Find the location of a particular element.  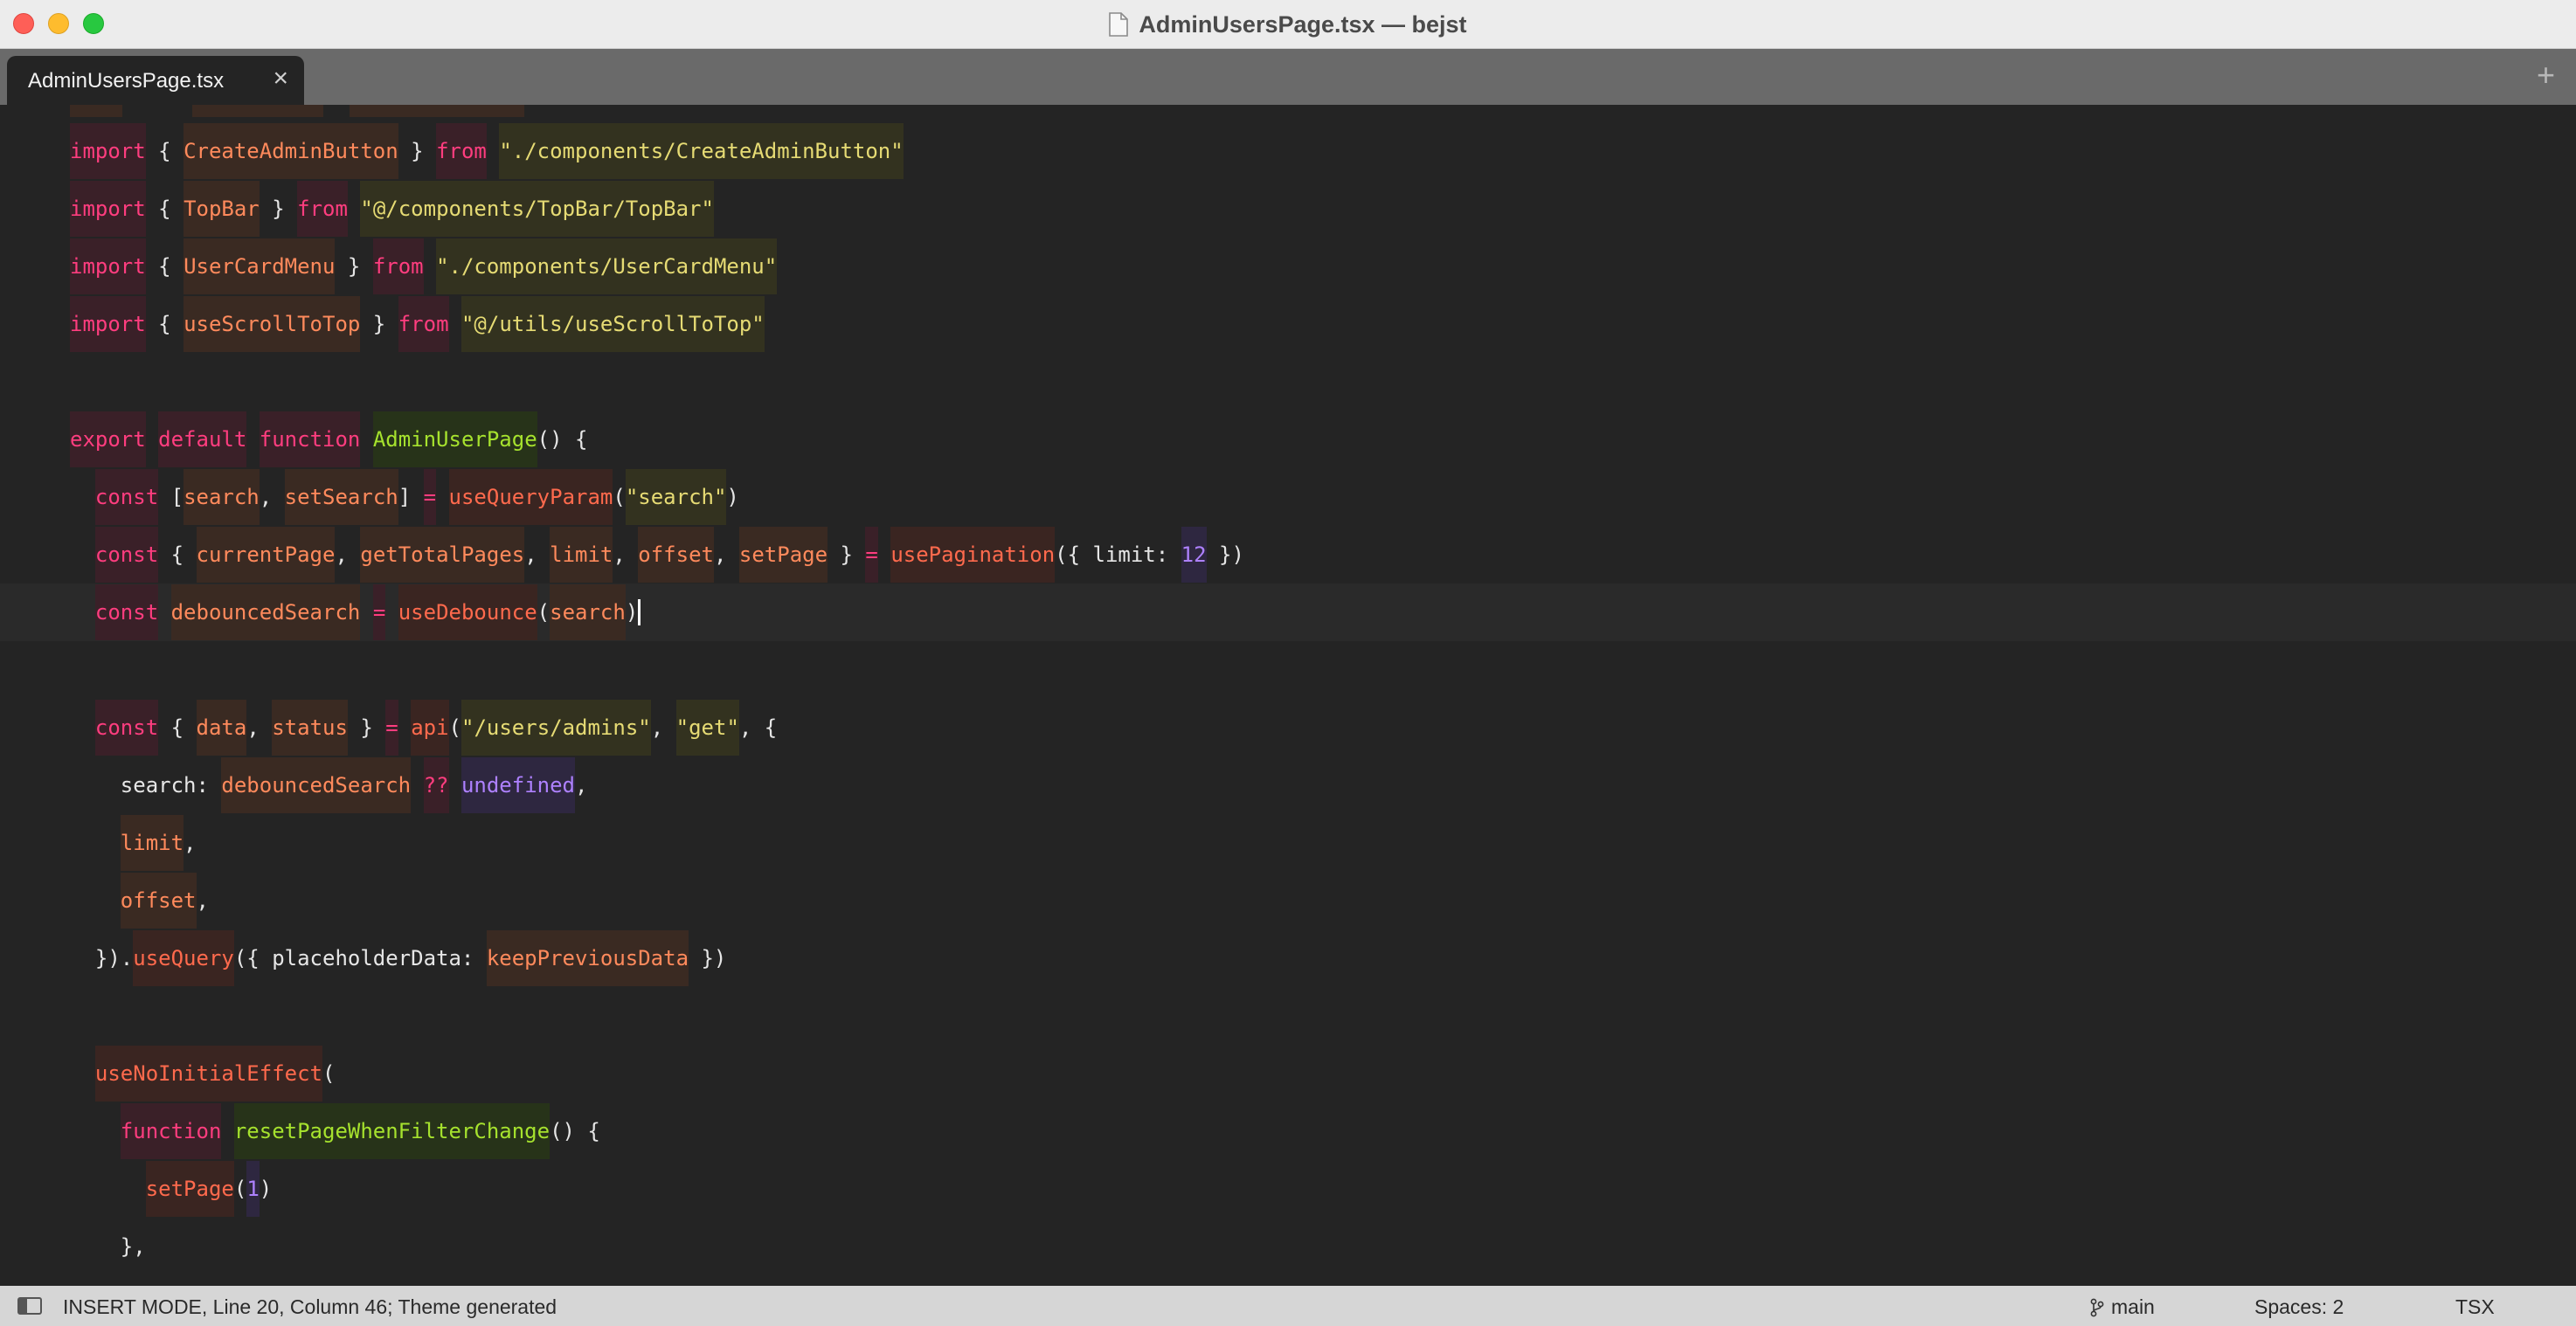

code-line: search: debouncedSearch ?? undefined, is located at coordinates (1288, 785).